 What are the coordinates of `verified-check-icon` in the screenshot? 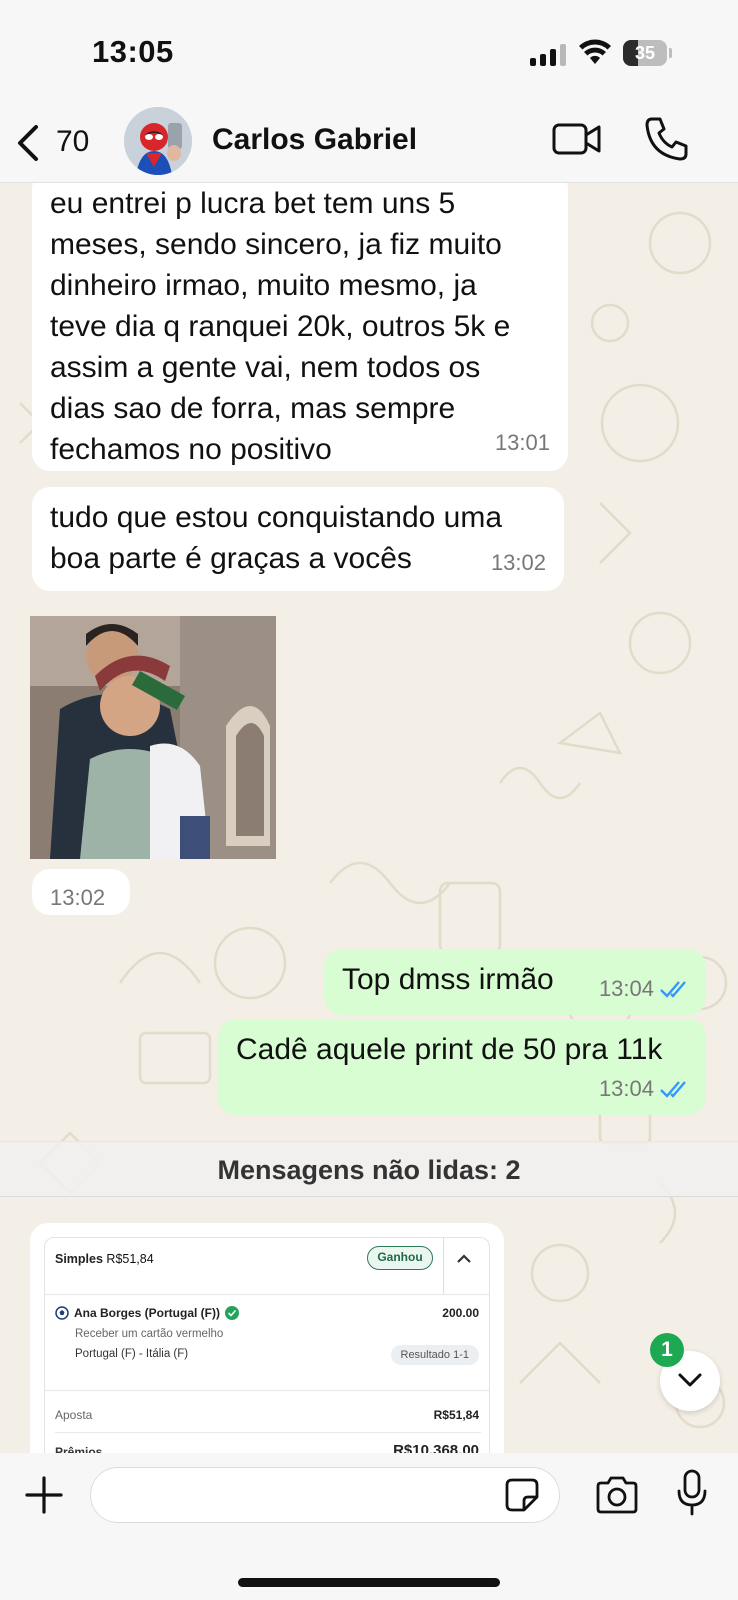 It's located at (232, 1313).